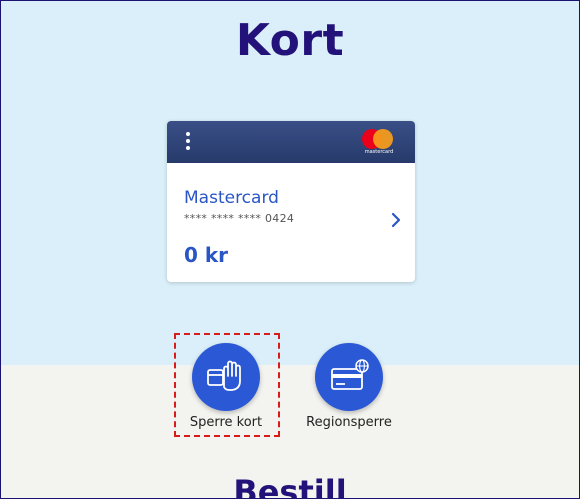 The height and width of the screenshot is (499, 580). Describe the element at coordinates (396, 220) in the screenshot. I see `chevron-right-icon` at that location.